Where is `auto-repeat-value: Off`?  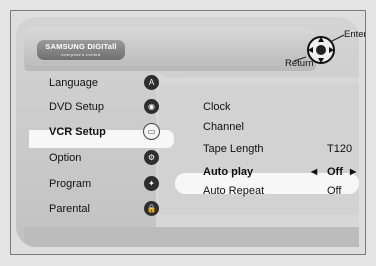 auto-repeat-value: Off is located at coordinates (334, 191).